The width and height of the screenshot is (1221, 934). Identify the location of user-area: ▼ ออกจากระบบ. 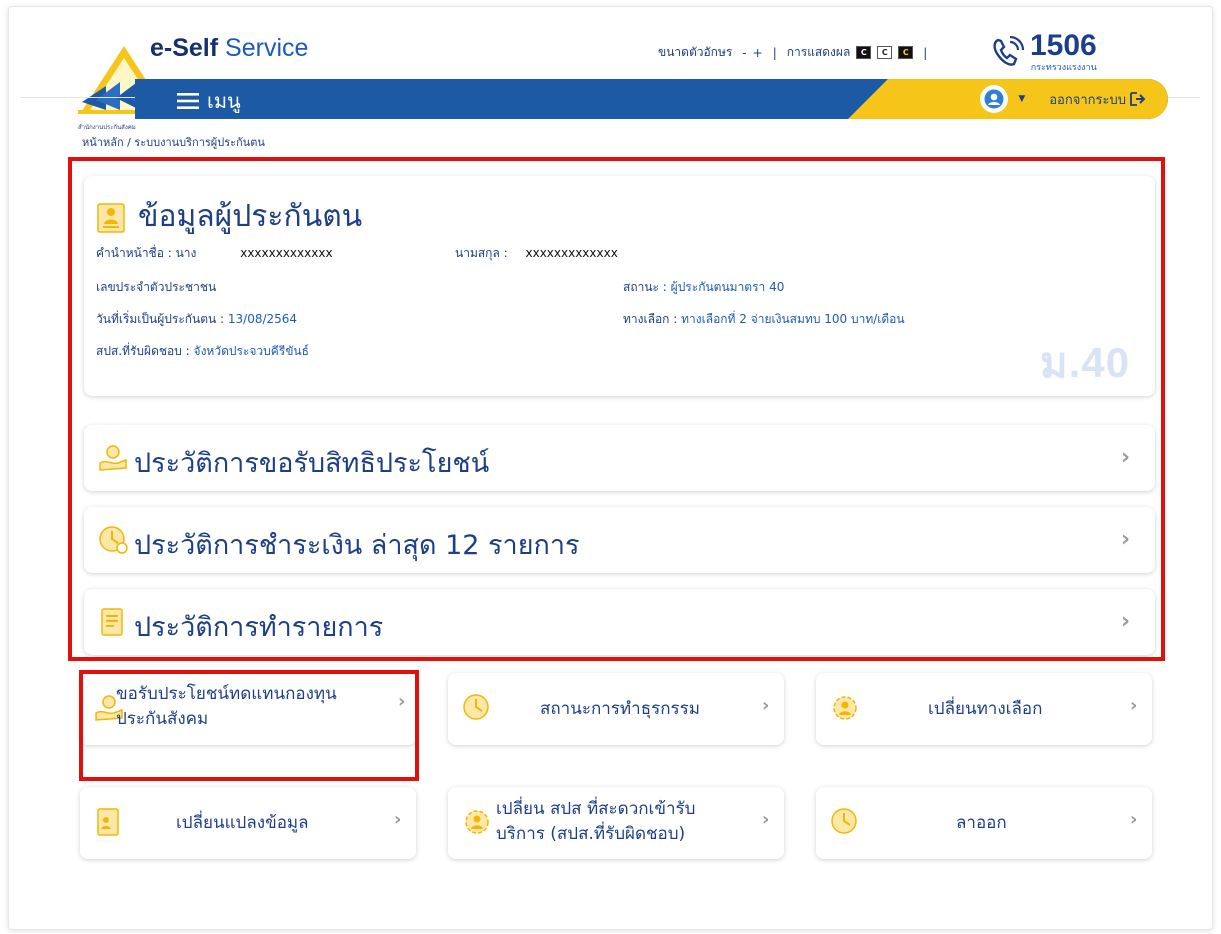
(1063, 99).